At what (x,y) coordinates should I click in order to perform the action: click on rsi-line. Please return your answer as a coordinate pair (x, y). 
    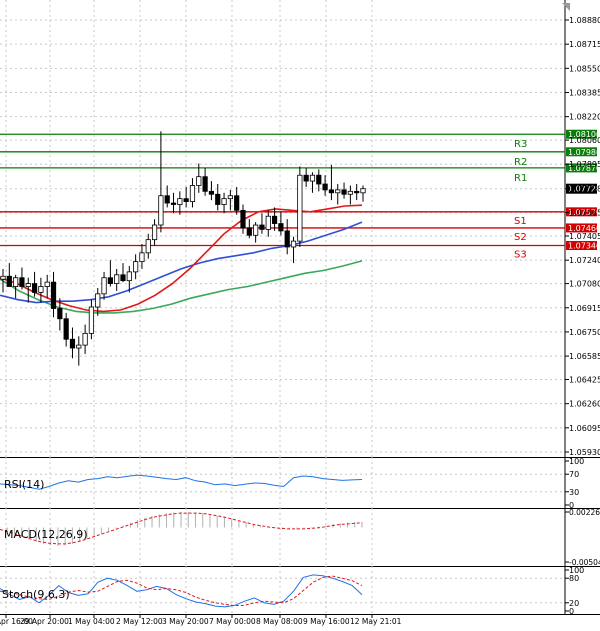
    Looking at the image, I should click on (181, 482).